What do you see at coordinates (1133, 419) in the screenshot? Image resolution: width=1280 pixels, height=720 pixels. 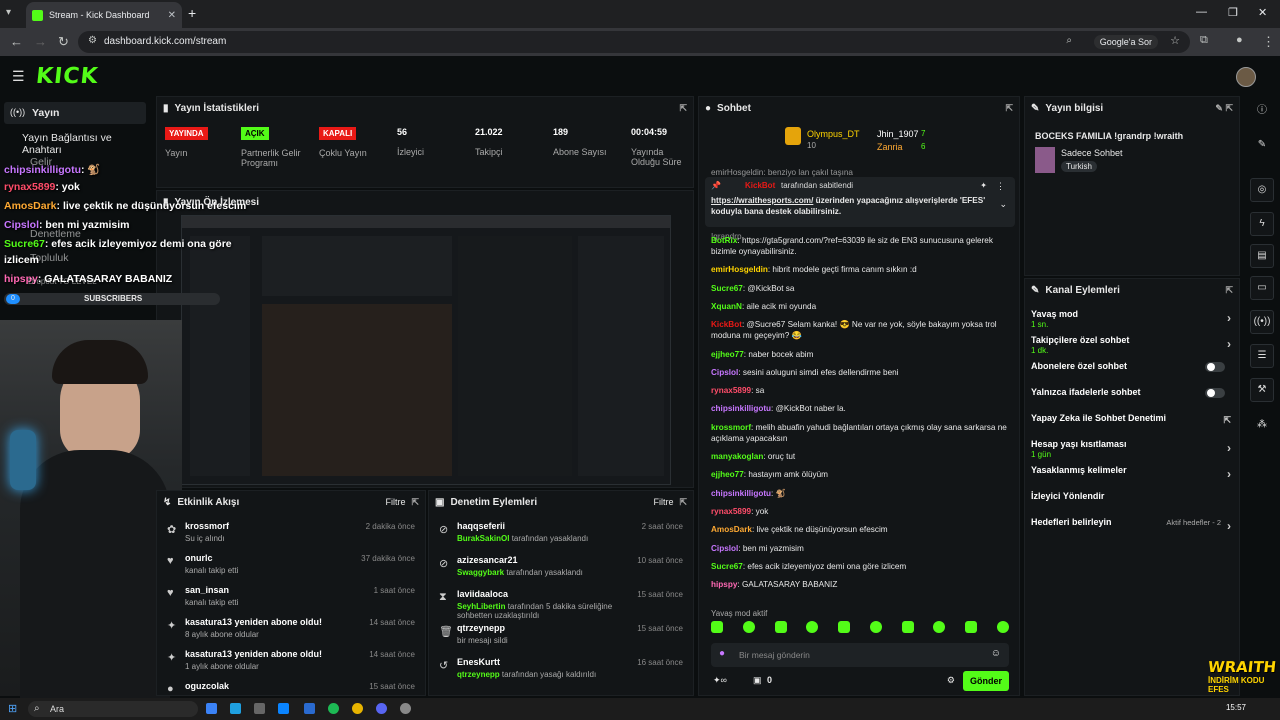 I see `channel-action: Yapay Zeka ile Sohbet Denetimi ⇱` at bounding box center [1133, 419].